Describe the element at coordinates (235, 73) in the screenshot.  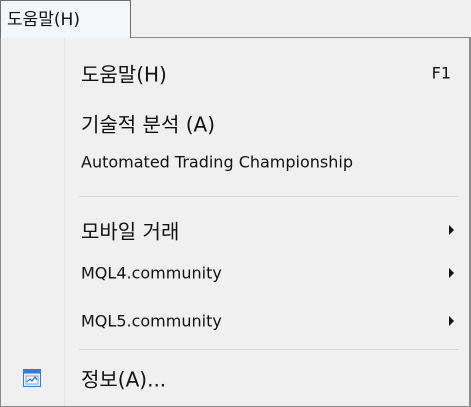
I see `menu-item-help: 도움말(H) F1` at that location.